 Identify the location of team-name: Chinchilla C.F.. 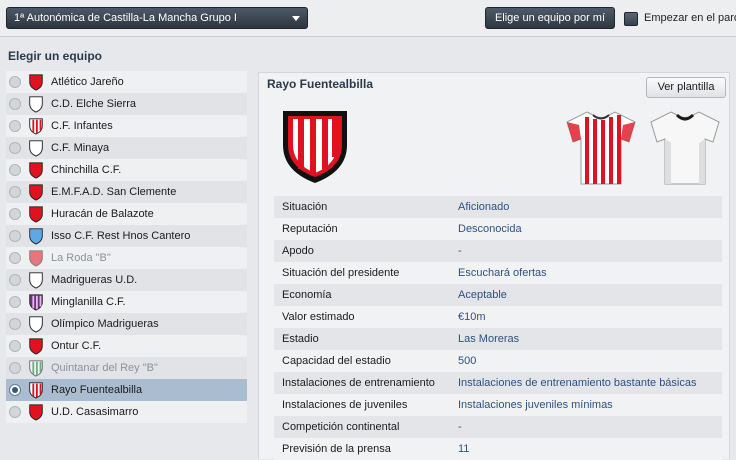
(86, 170).